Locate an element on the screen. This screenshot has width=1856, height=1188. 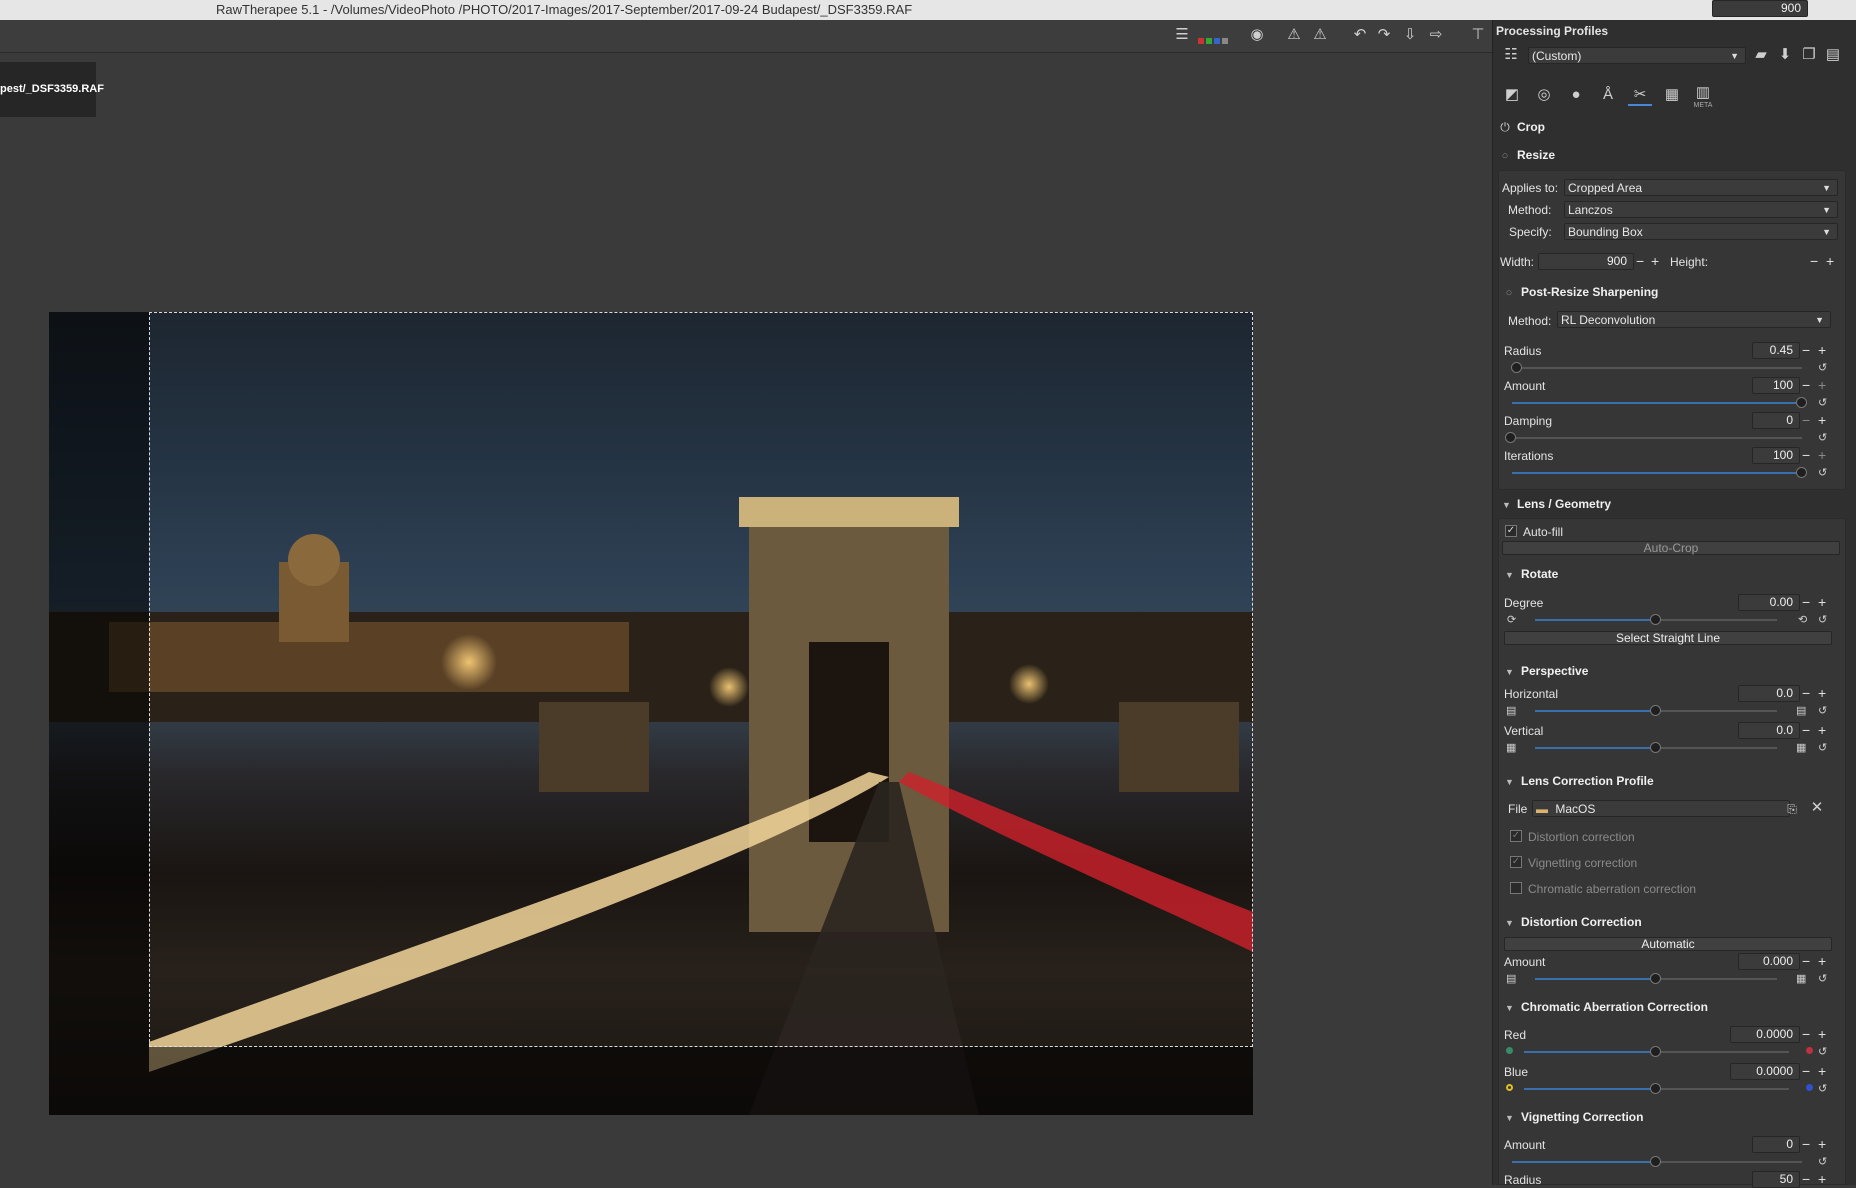
horizontal-value: 0.0 is located at coordinates (1769, 693).